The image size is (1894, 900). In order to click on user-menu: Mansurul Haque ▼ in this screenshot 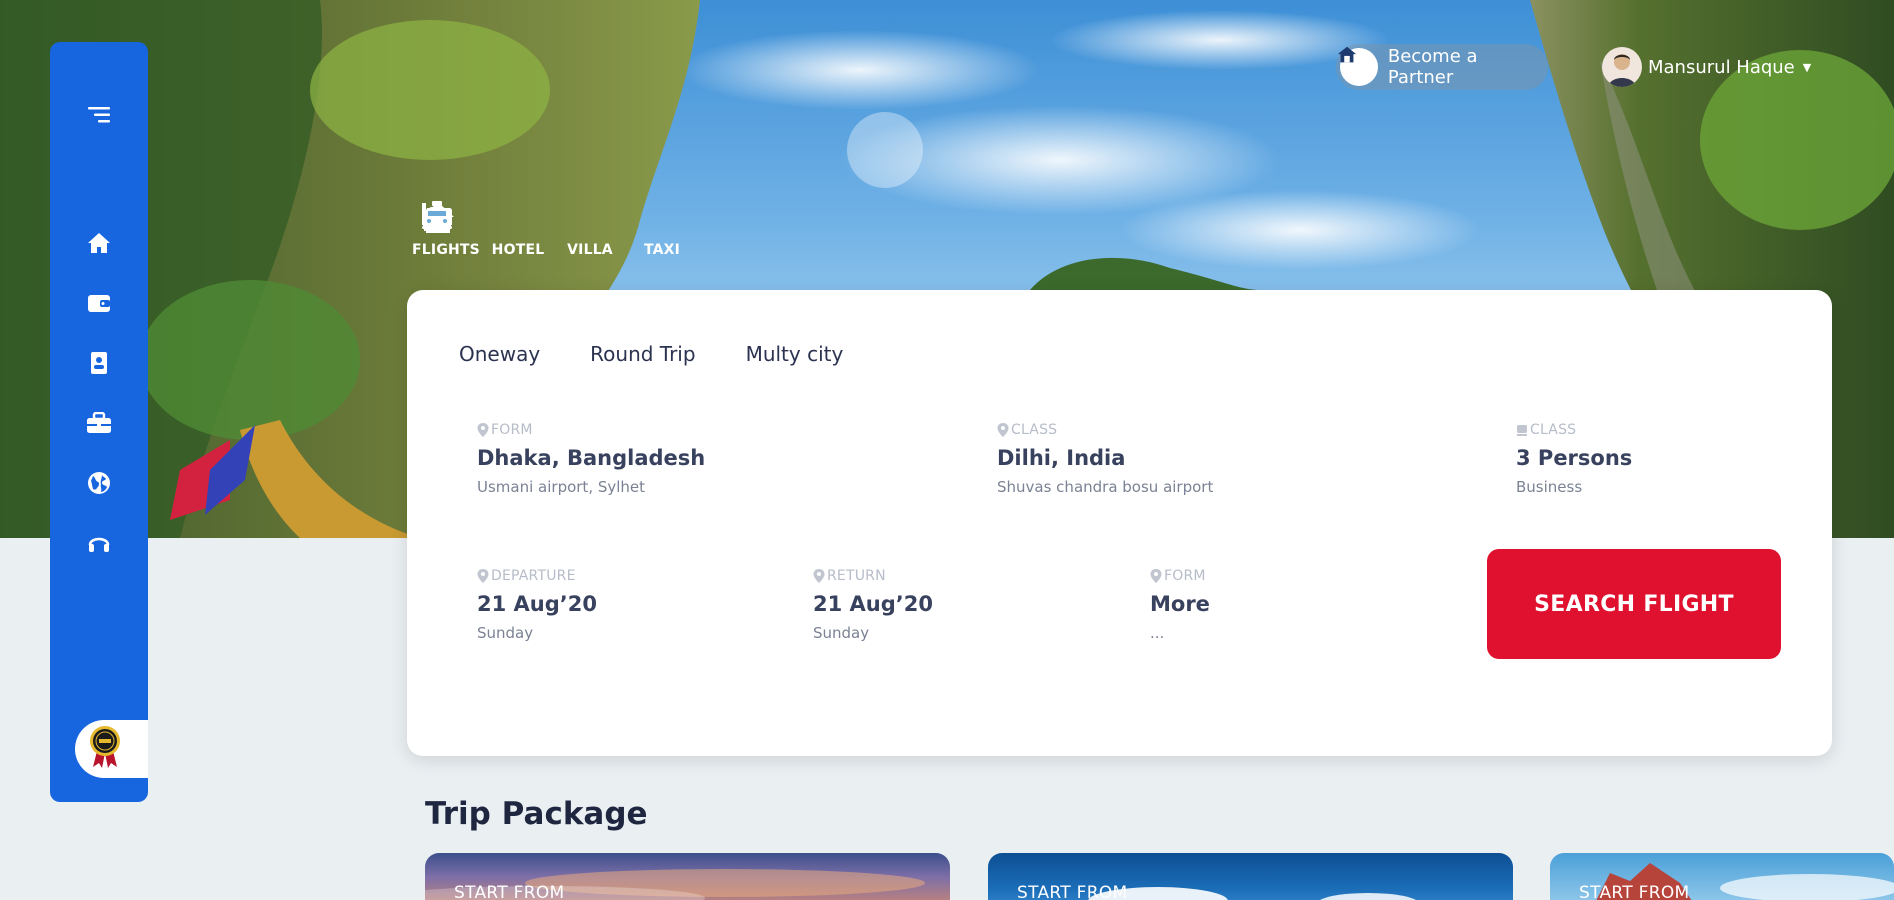, I will do `click(1706, 67)`.